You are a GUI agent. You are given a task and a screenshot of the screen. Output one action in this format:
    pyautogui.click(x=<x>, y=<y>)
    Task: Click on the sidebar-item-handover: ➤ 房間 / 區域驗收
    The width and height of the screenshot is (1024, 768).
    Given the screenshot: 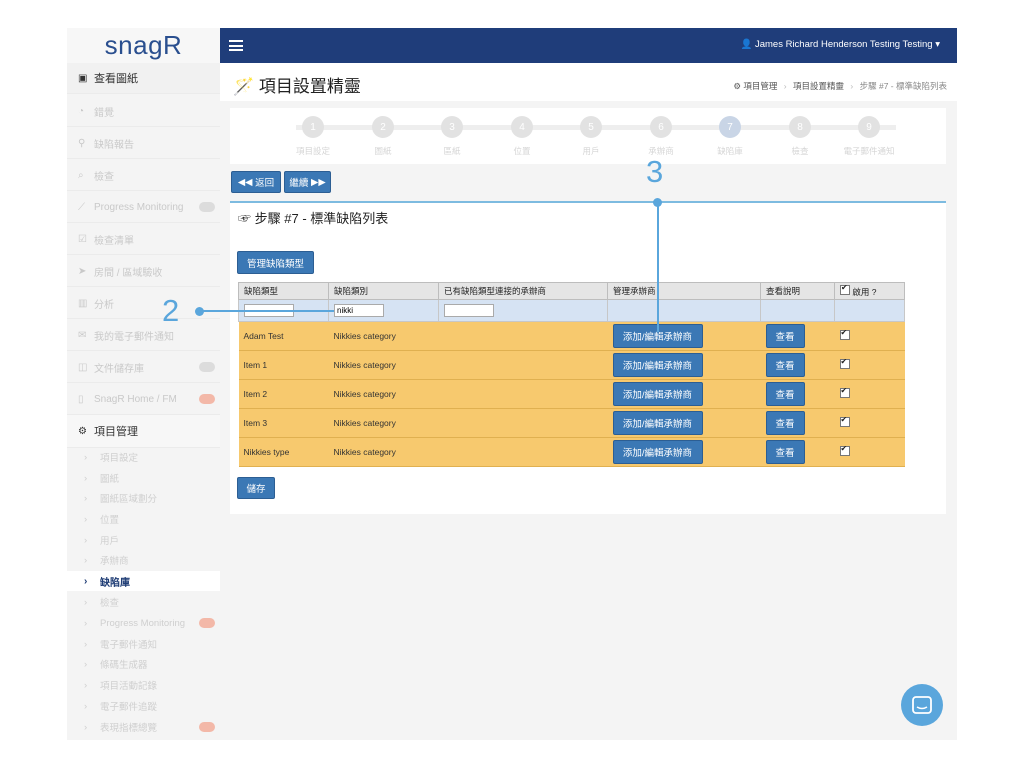 What is the action you would take?
    pyautogui.click(x=152, y=271)
    